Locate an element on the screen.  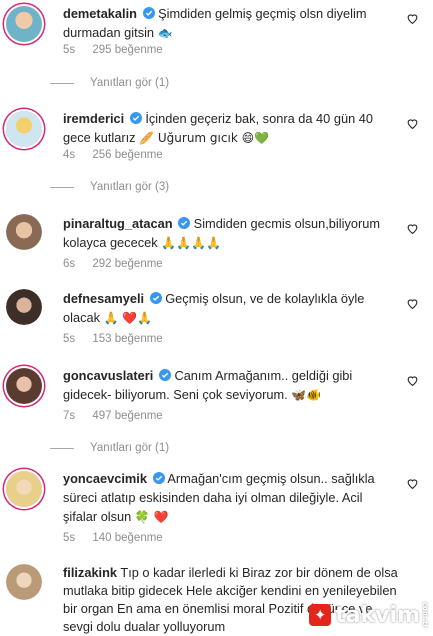
watermark-text: takvim is located at coordinates (377, 615).